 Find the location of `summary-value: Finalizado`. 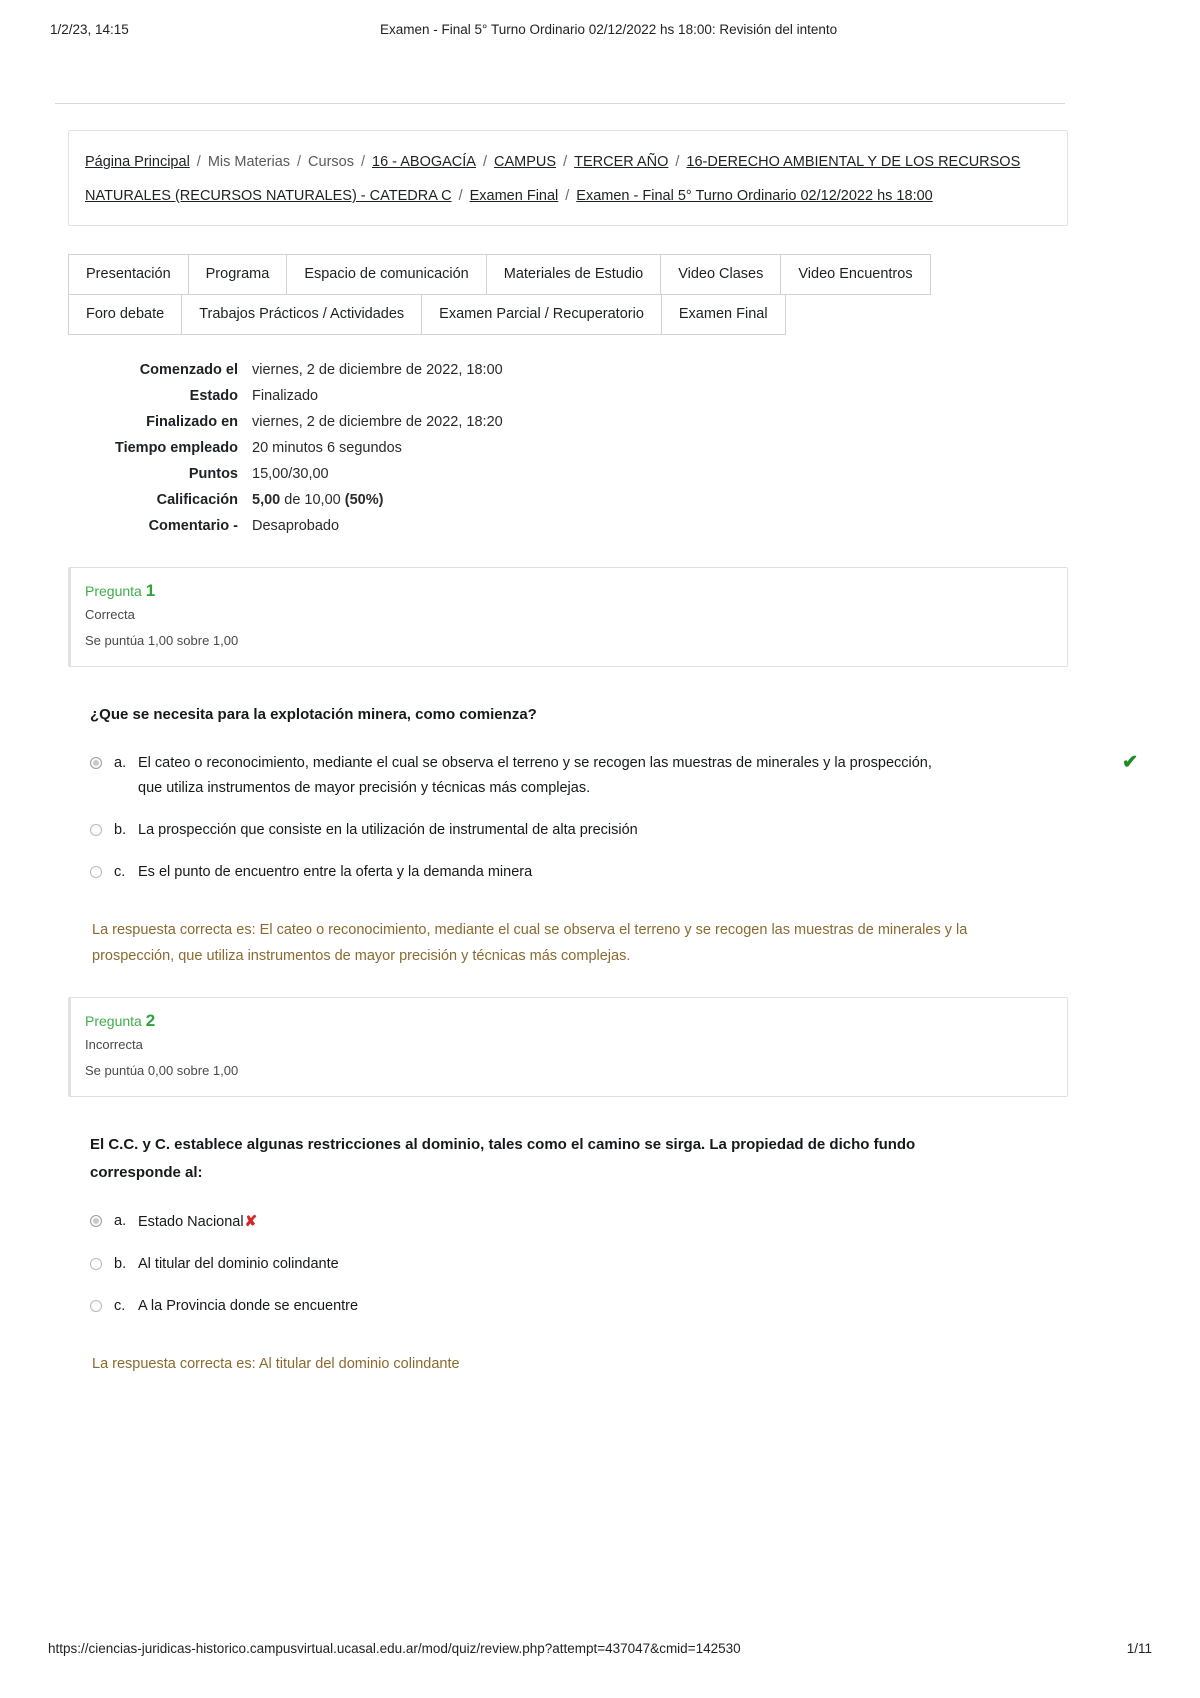

summary-value: Finalizado is located at coordinates (285, 396).